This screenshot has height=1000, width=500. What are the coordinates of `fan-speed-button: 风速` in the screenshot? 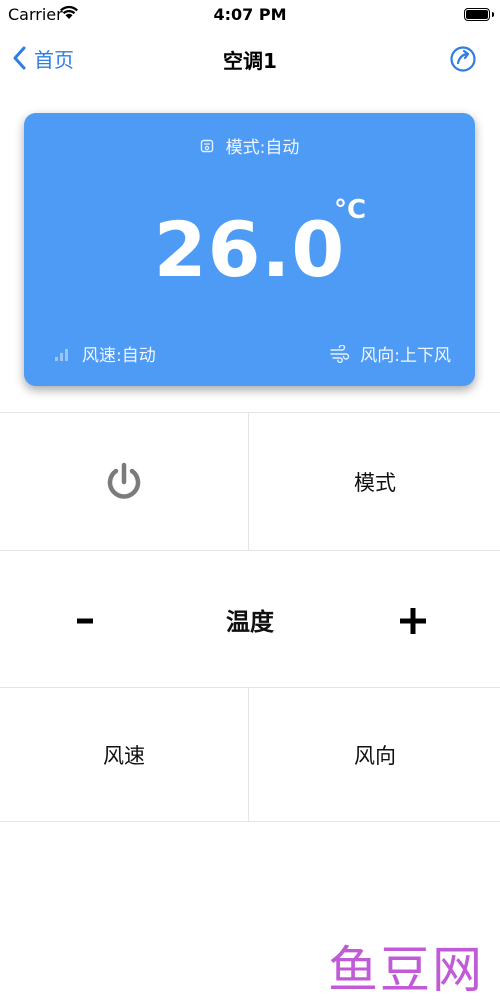 It's located at (124, 754).